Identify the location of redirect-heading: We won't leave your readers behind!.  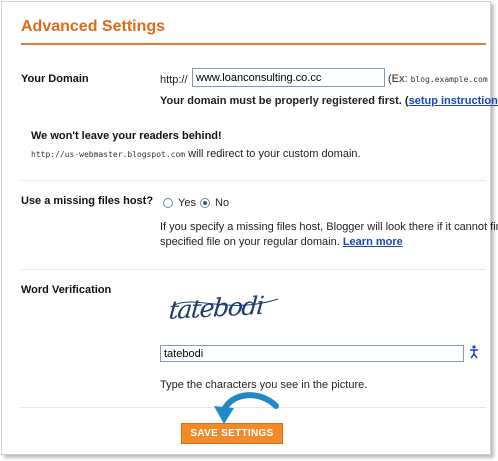
(126, 136).